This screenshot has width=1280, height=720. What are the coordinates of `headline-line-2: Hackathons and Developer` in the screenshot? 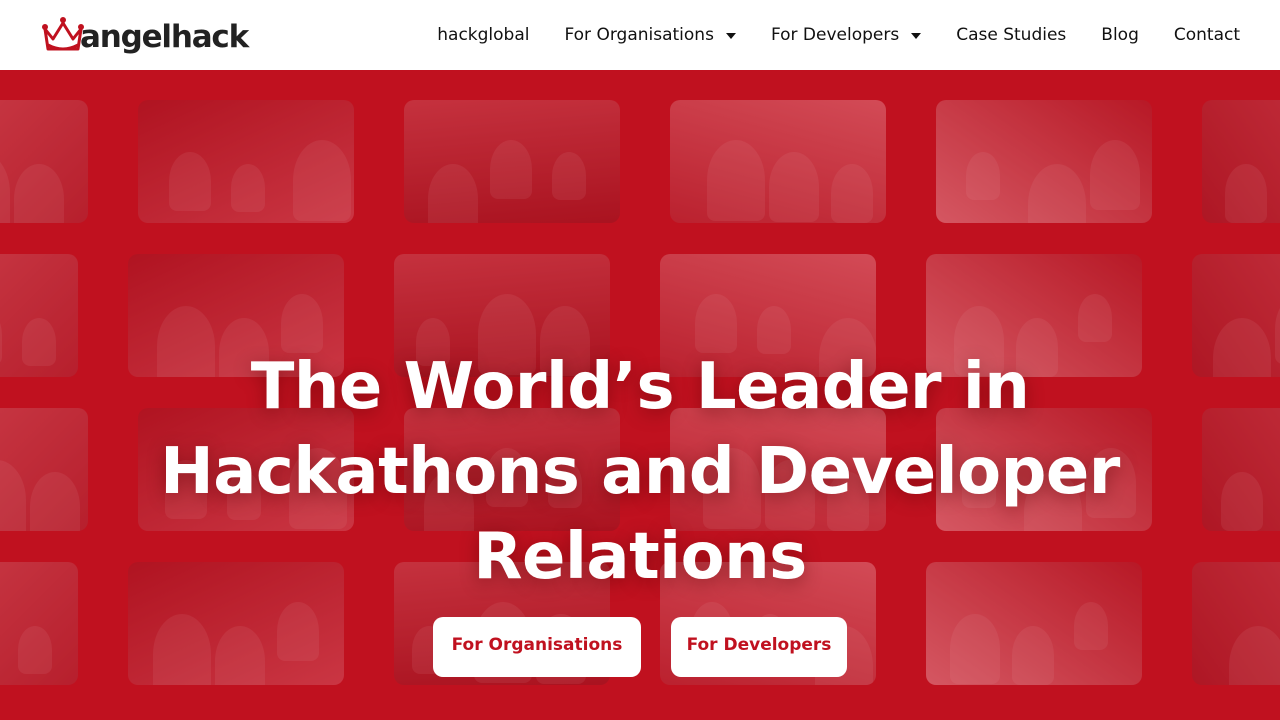 It's located at (640, 472).